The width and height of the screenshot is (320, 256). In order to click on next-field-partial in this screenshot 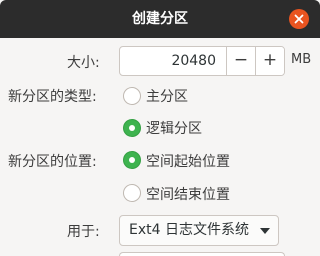, I will do `click(202, 254)`.